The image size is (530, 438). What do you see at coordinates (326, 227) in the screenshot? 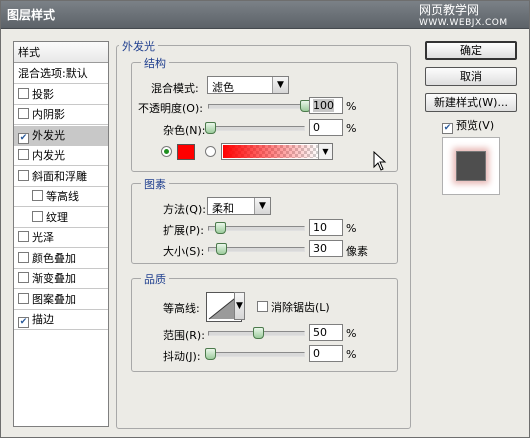
I see `spread-input: 10` at bounding box center [326, 227].